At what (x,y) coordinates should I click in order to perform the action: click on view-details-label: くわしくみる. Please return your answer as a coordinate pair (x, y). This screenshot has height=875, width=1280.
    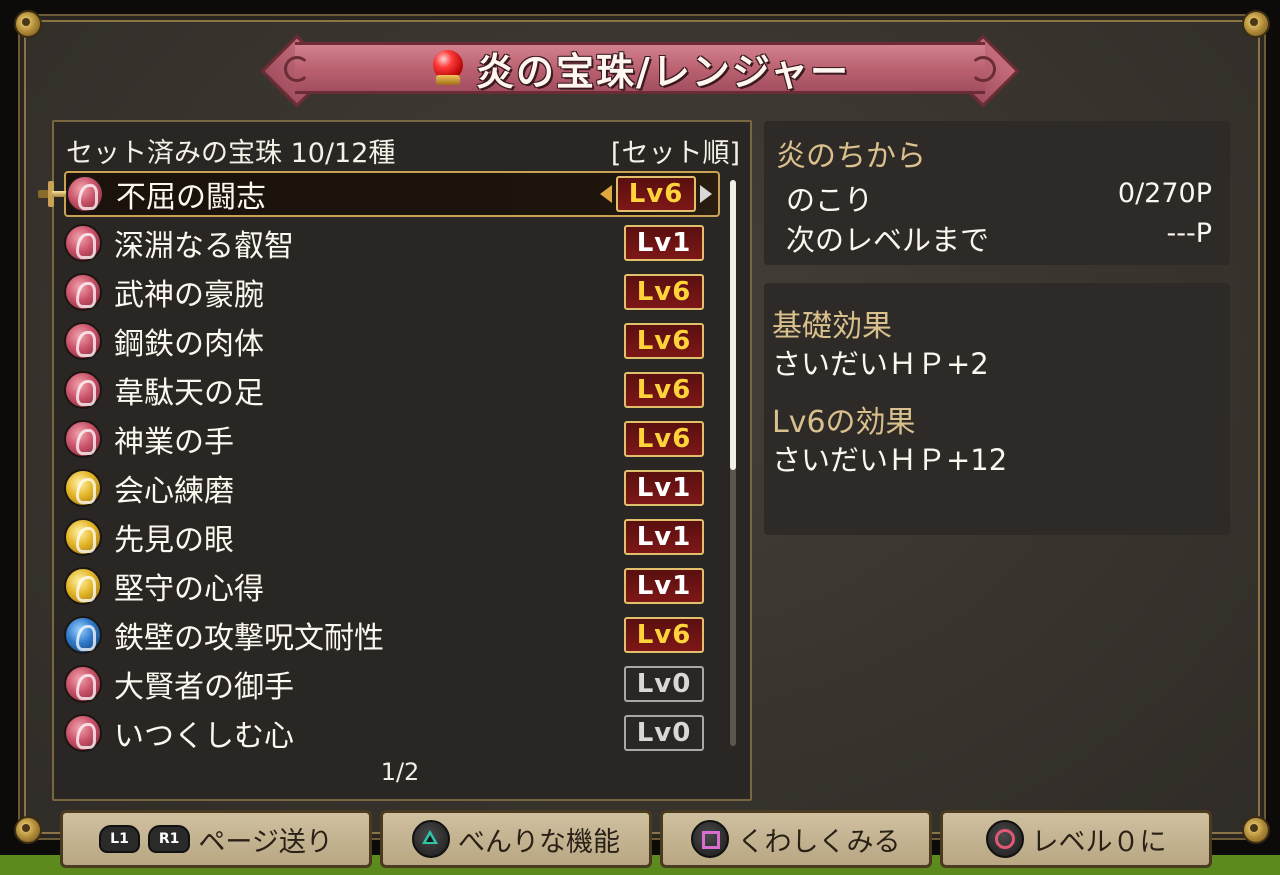
    Looking at the image, I should click on (819, 842).